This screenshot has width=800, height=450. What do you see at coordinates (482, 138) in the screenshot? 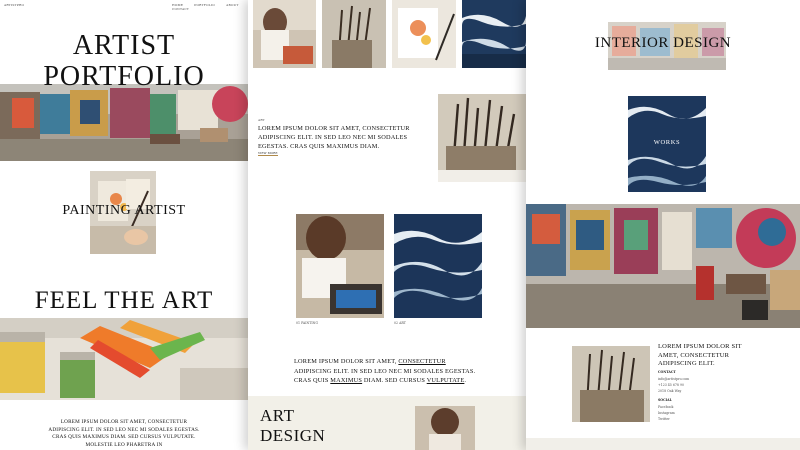
I see `brushes-photo` at bounding box center [482, 138].